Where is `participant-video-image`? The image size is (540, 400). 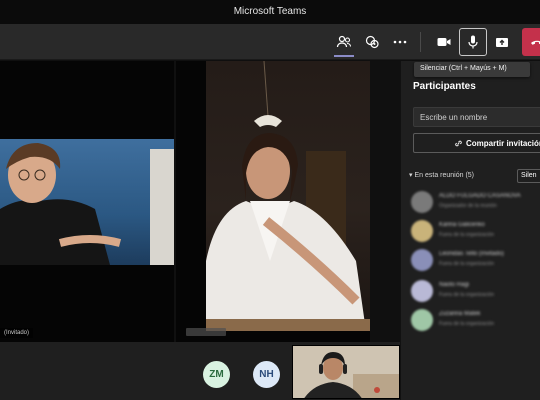 participant-video-image is located at coordinates (87, 204).